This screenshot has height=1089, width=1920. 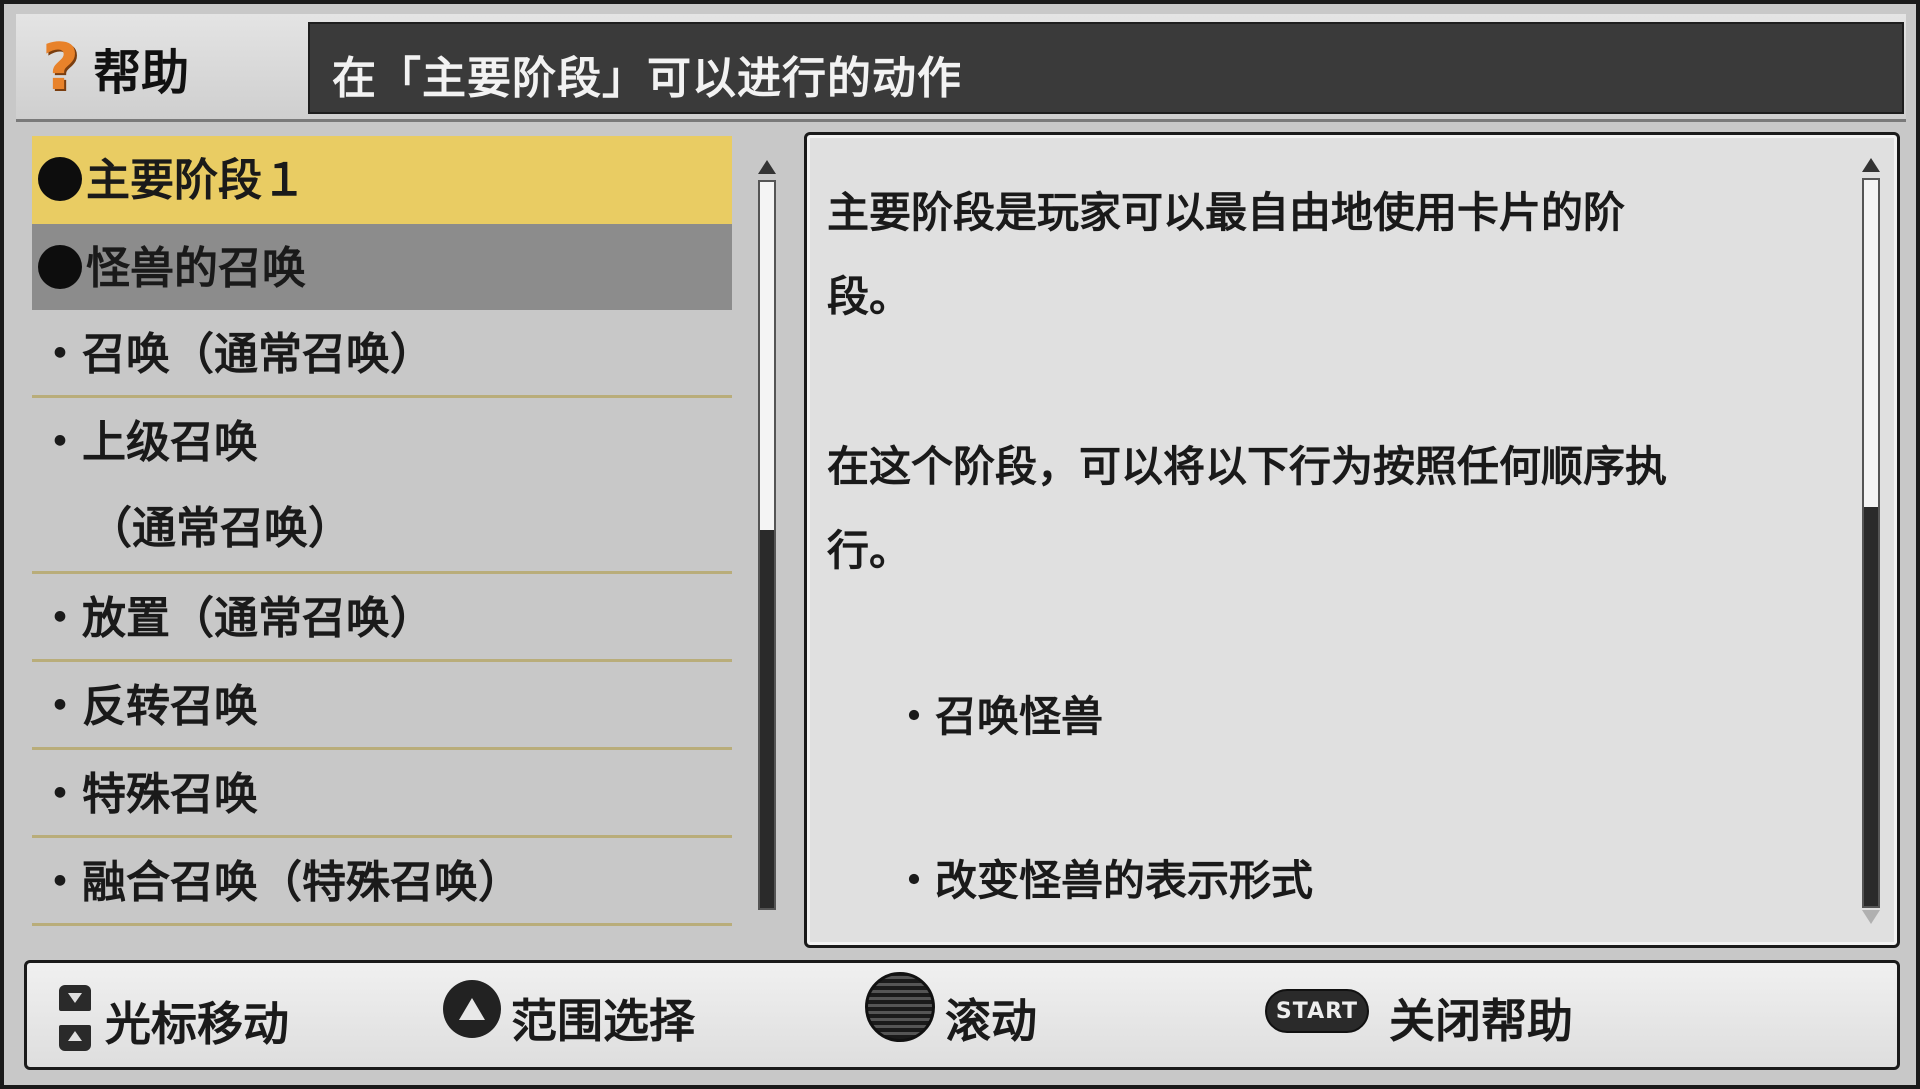 I want to click on list-item-fusion-summon: ・融合召唤（特殊召唤）, so click(x=382, y=882).